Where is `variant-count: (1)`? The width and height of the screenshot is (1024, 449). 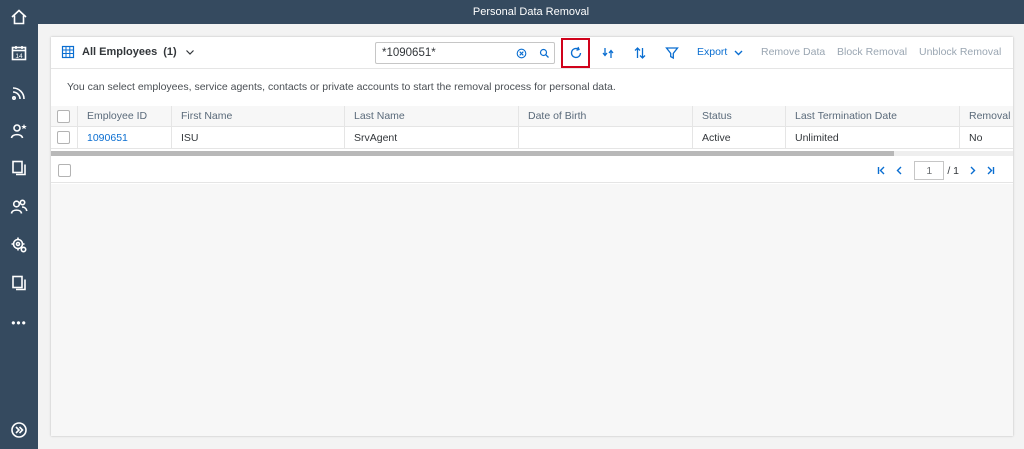 variant-count: (1) is located at coordinates (170, 52).